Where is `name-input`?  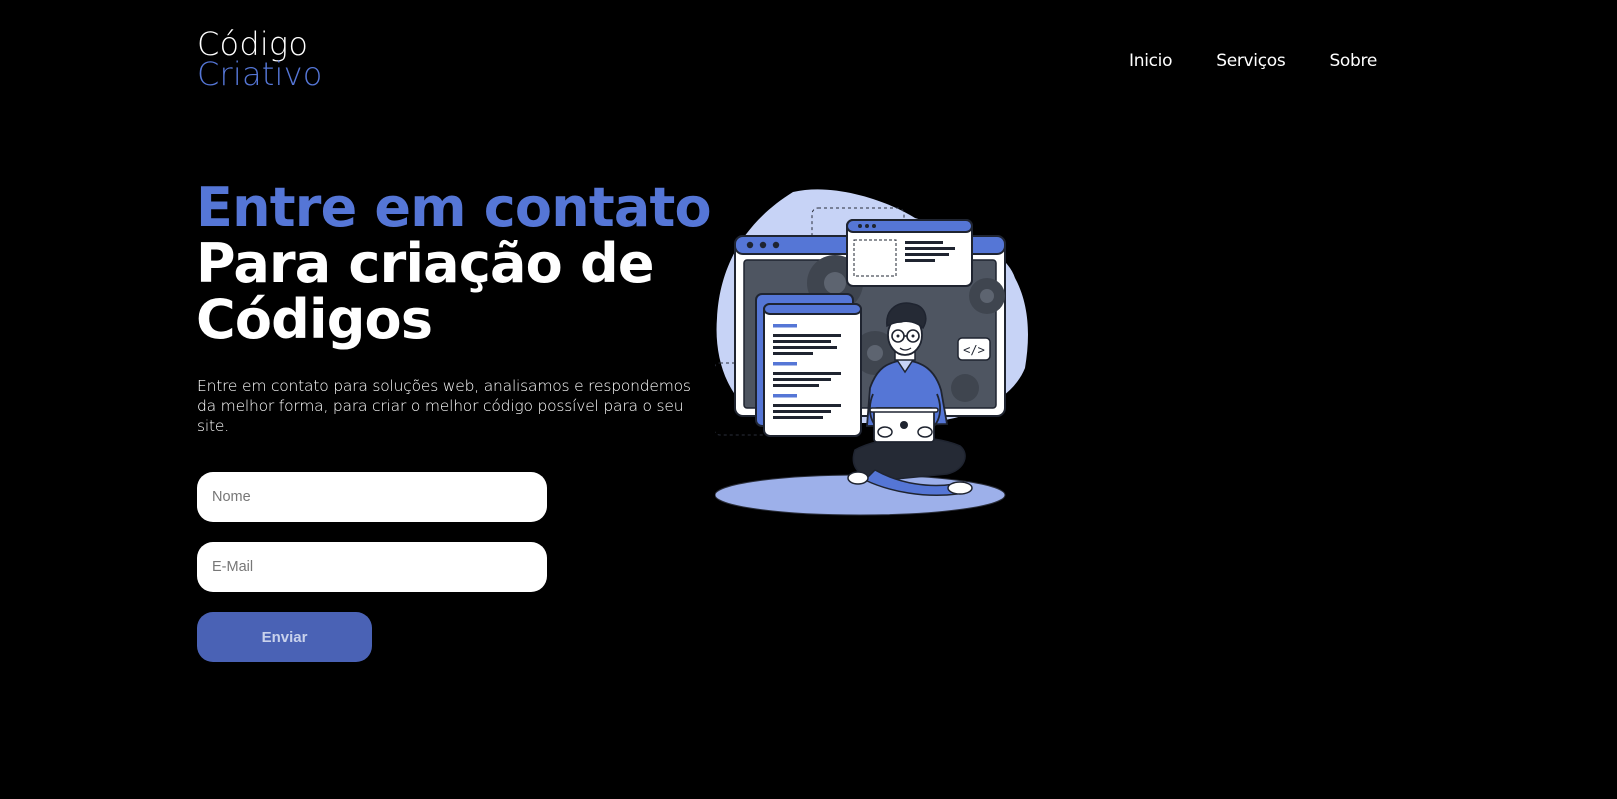 name-input is located at coordinates (372, 497).